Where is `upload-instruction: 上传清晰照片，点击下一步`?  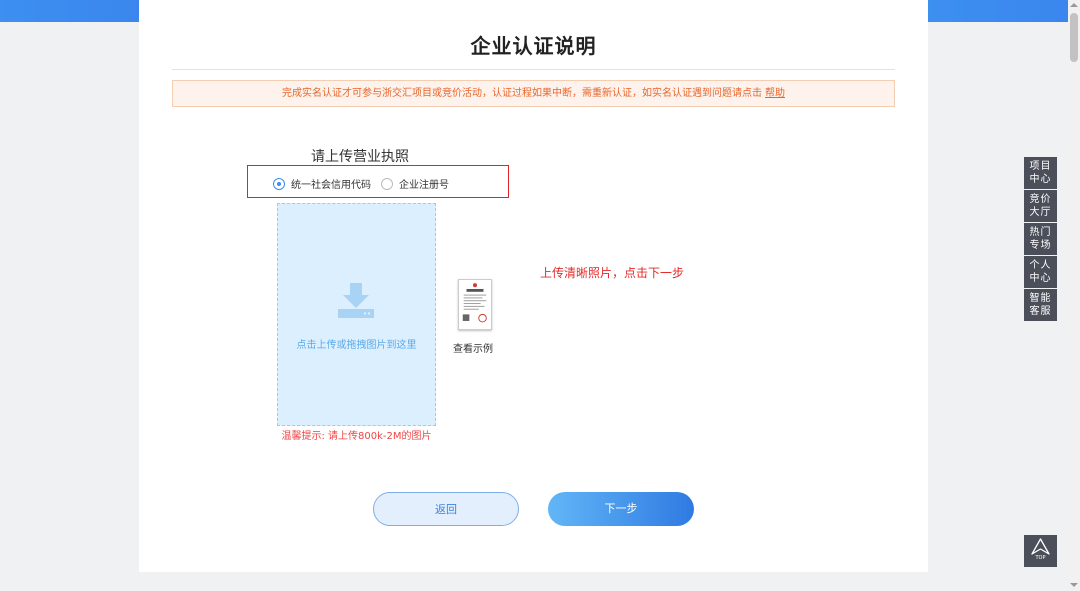 upload-instruction: 上传清晰照片，点击下一步 is located at coordinates (612, 273).